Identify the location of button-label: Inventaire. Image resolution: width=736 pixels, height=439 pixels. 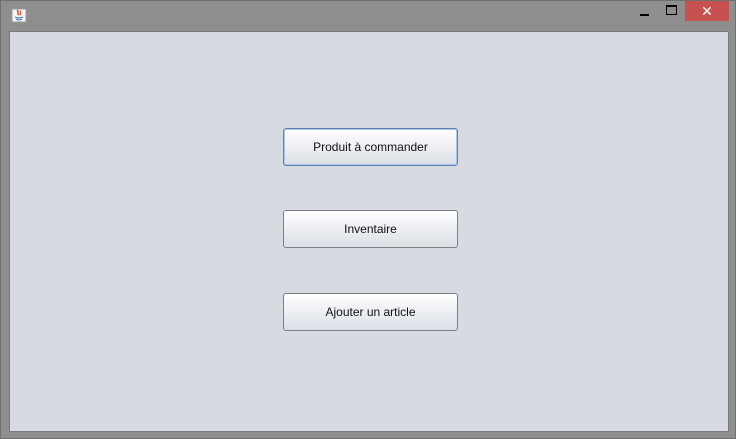
(370, 229).